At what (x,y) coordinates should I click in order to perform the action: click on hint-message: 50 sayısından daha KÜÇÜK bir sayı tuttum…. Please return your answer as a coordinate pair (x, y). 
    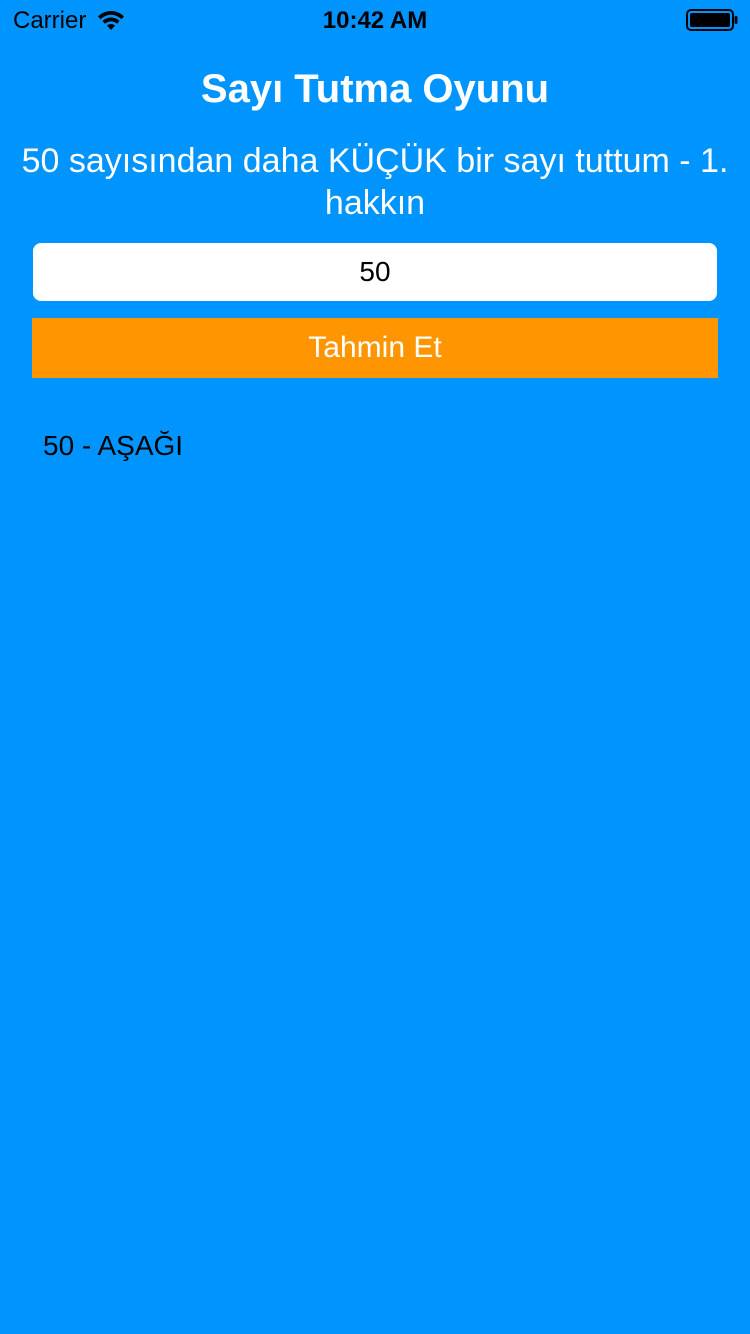
    Looking at the image, I should click on (375, 182).